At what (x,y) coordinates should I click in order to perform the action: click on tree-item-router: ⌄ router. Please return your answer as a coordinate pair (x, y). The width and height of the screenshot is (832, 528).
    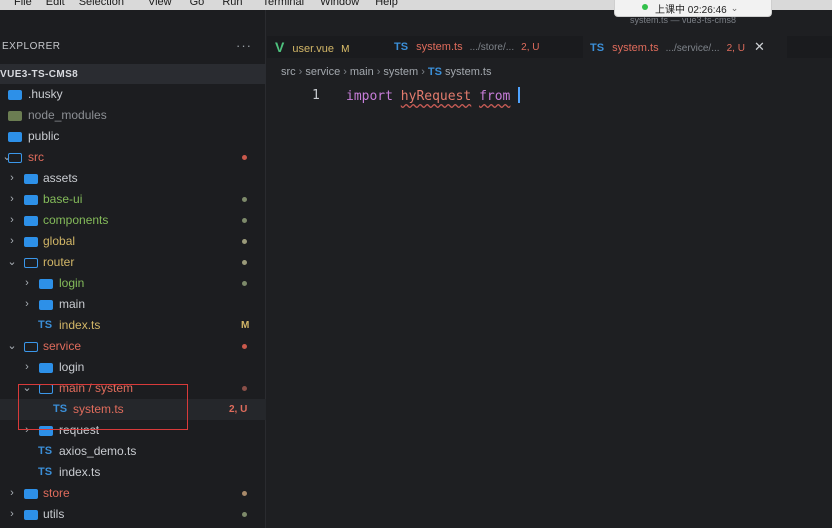
    Looking at the image, I should click on (133, 262).